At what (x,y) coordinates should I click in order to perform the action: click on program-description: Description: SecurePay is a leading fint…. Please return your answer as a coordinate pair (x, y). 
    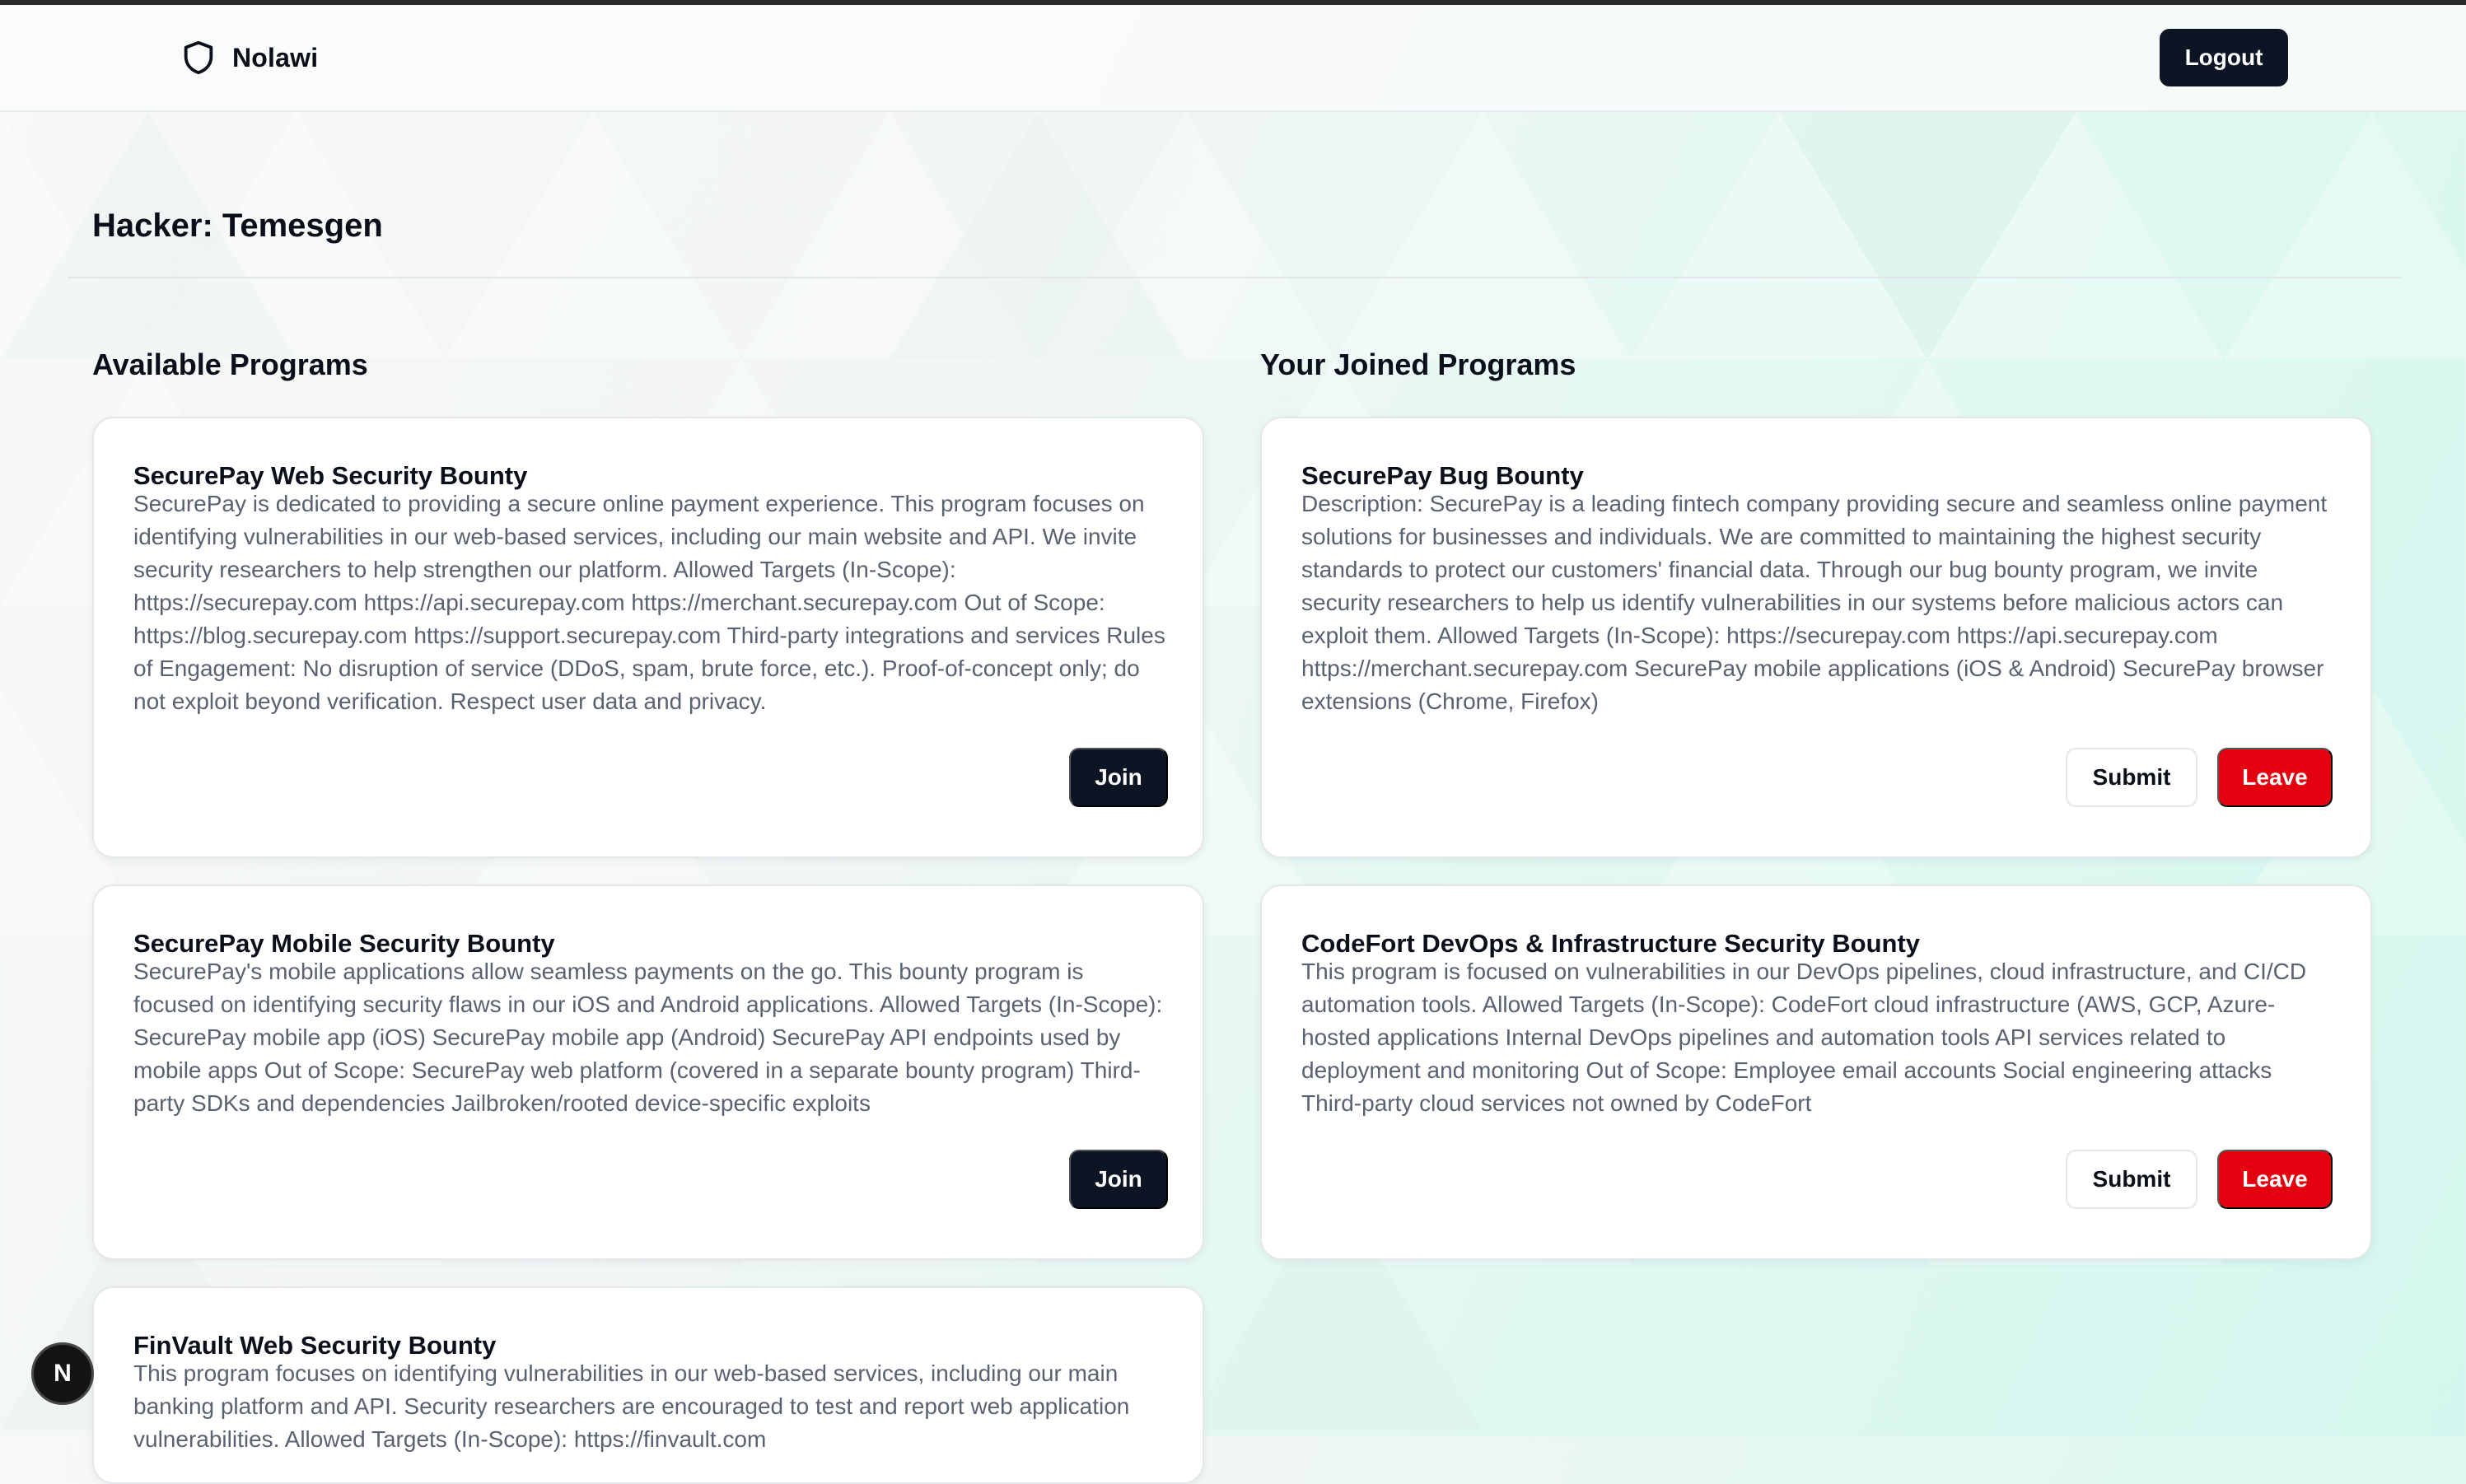
    Looking at the image, I should click on (1815, 602).